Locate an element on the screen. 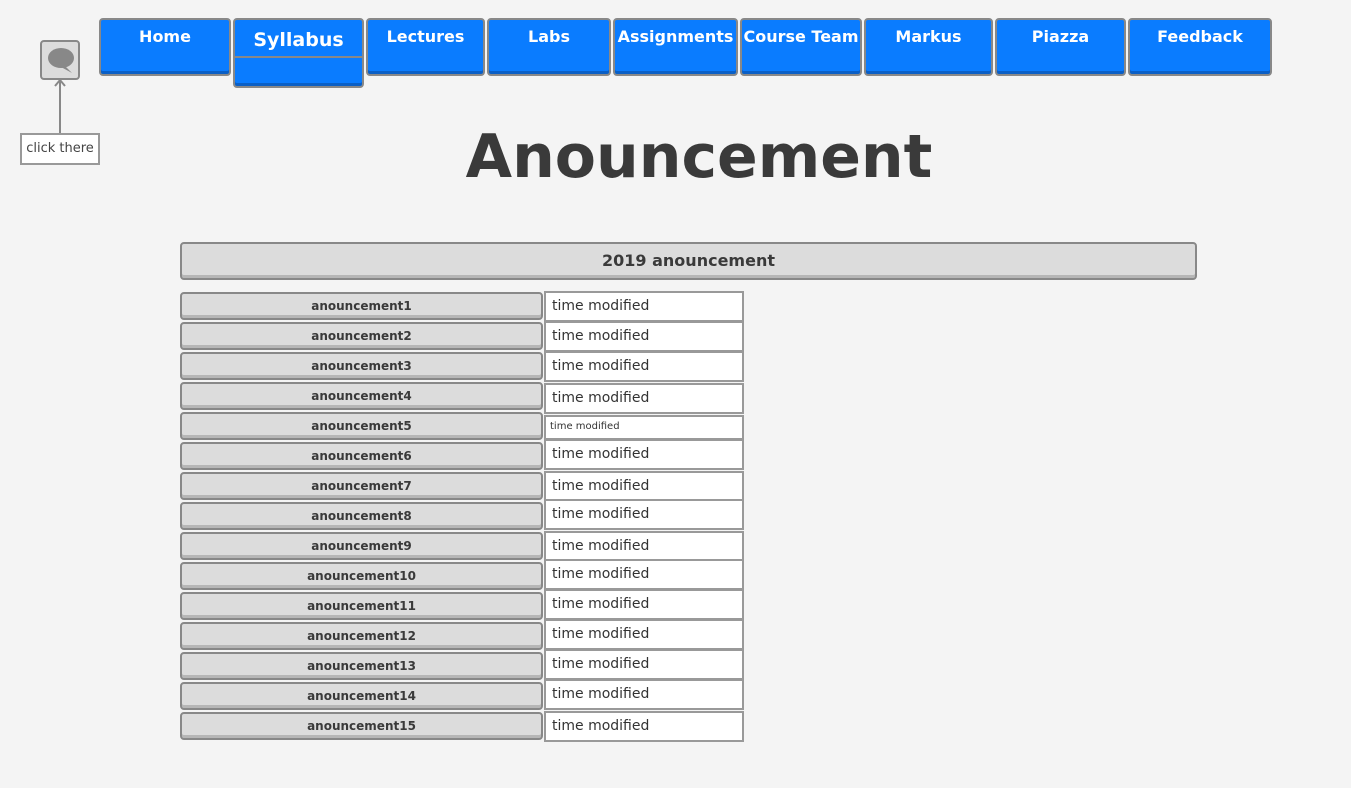  nav-markus-button: Markus is located at coordinates (928, 47).